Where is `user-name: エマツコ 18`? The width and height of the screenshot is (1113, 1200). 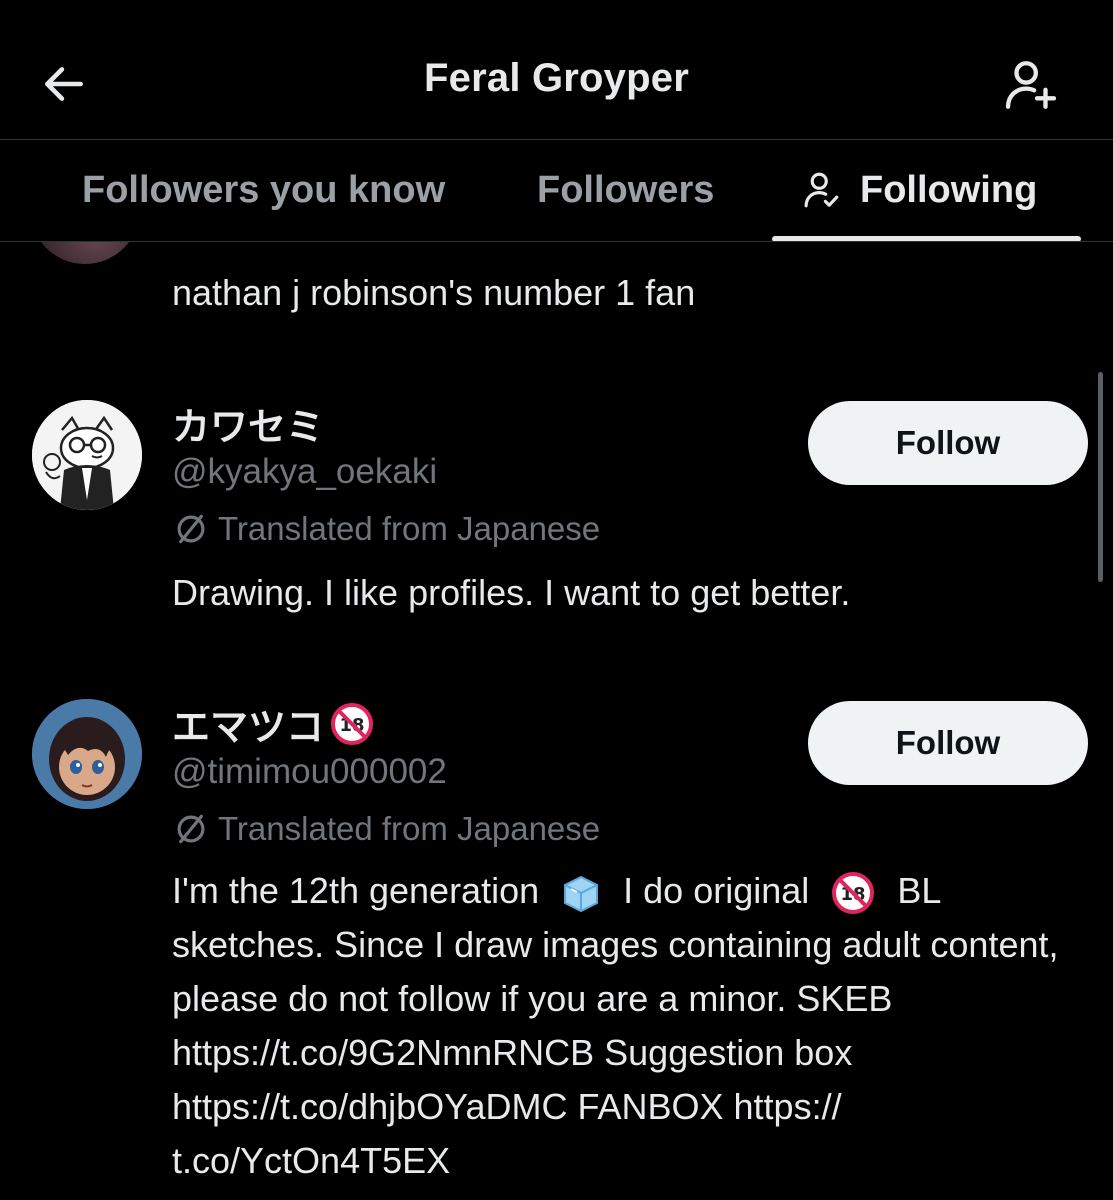
user-name: エマツコ 18 is located at coordinates (273, 723).